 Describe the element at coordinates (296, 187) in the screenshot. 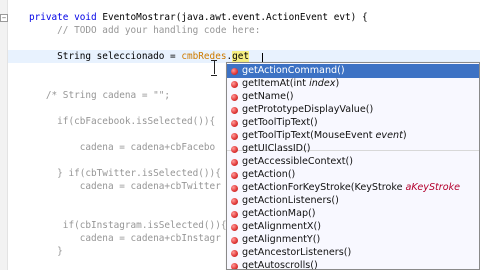

I see `completion-method-name: getActionForKeyStroke` at that location.